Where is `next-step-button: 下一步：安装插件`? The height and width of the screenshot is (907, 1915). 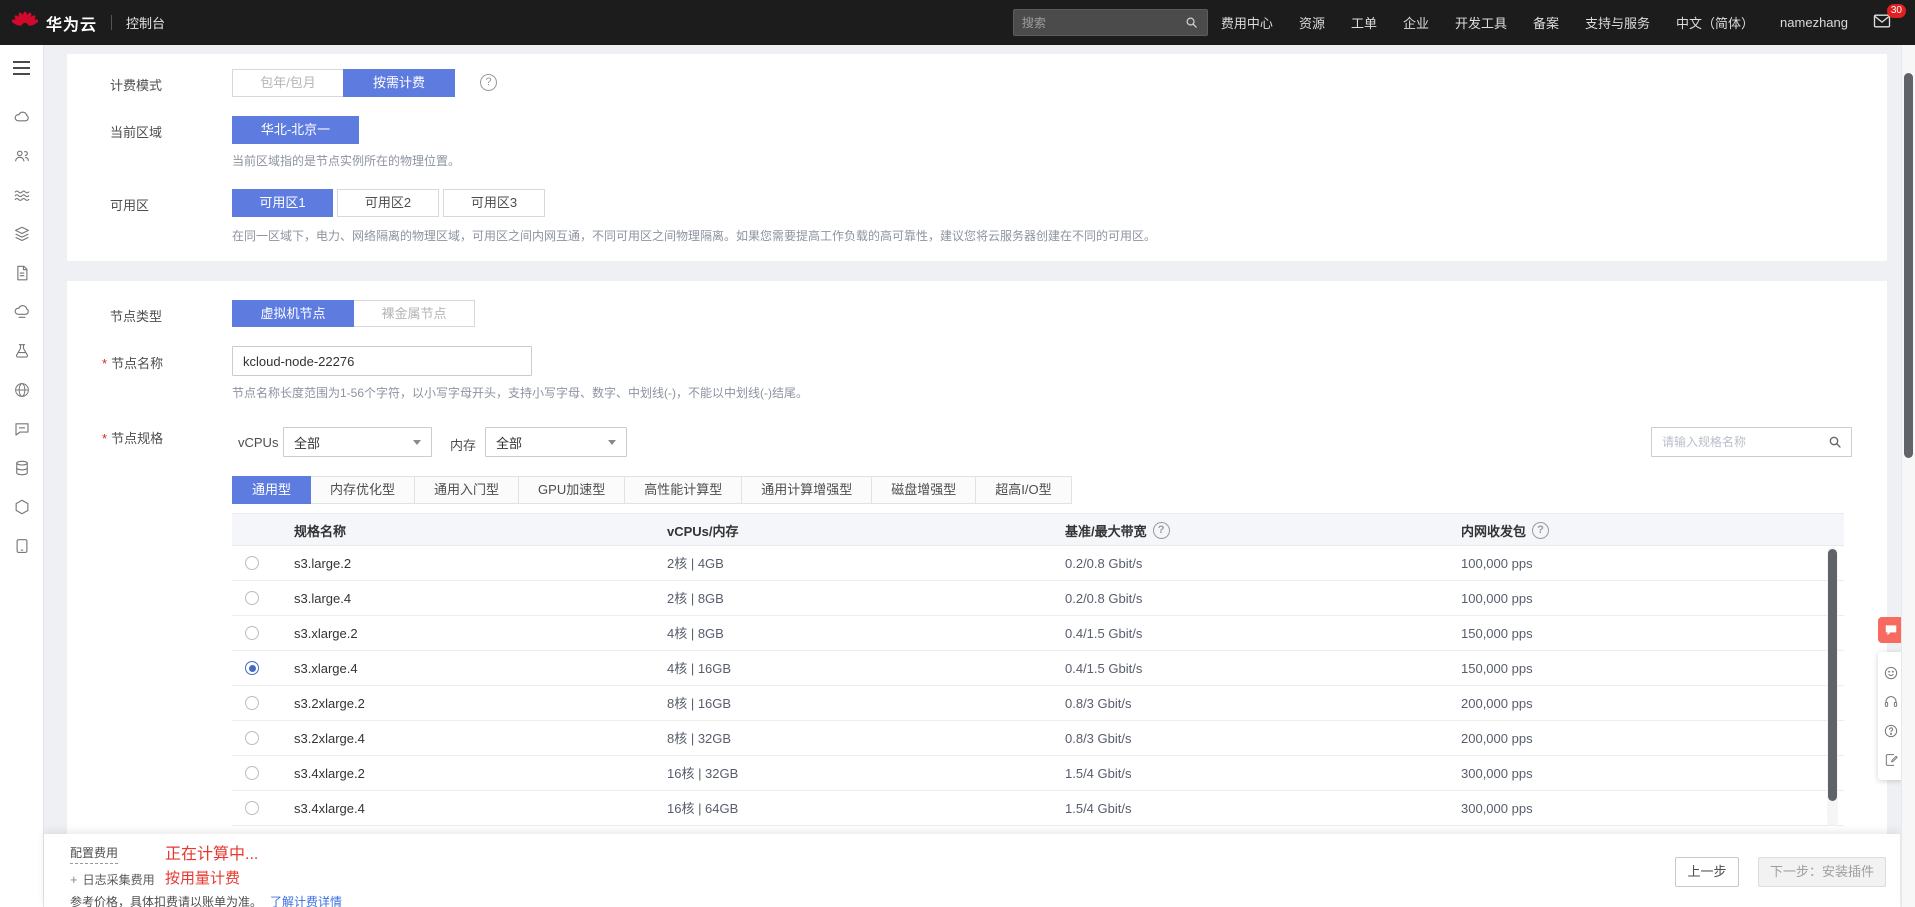
next-step-button: 下一步：安装插件 is located at coordinates (1822, 872).